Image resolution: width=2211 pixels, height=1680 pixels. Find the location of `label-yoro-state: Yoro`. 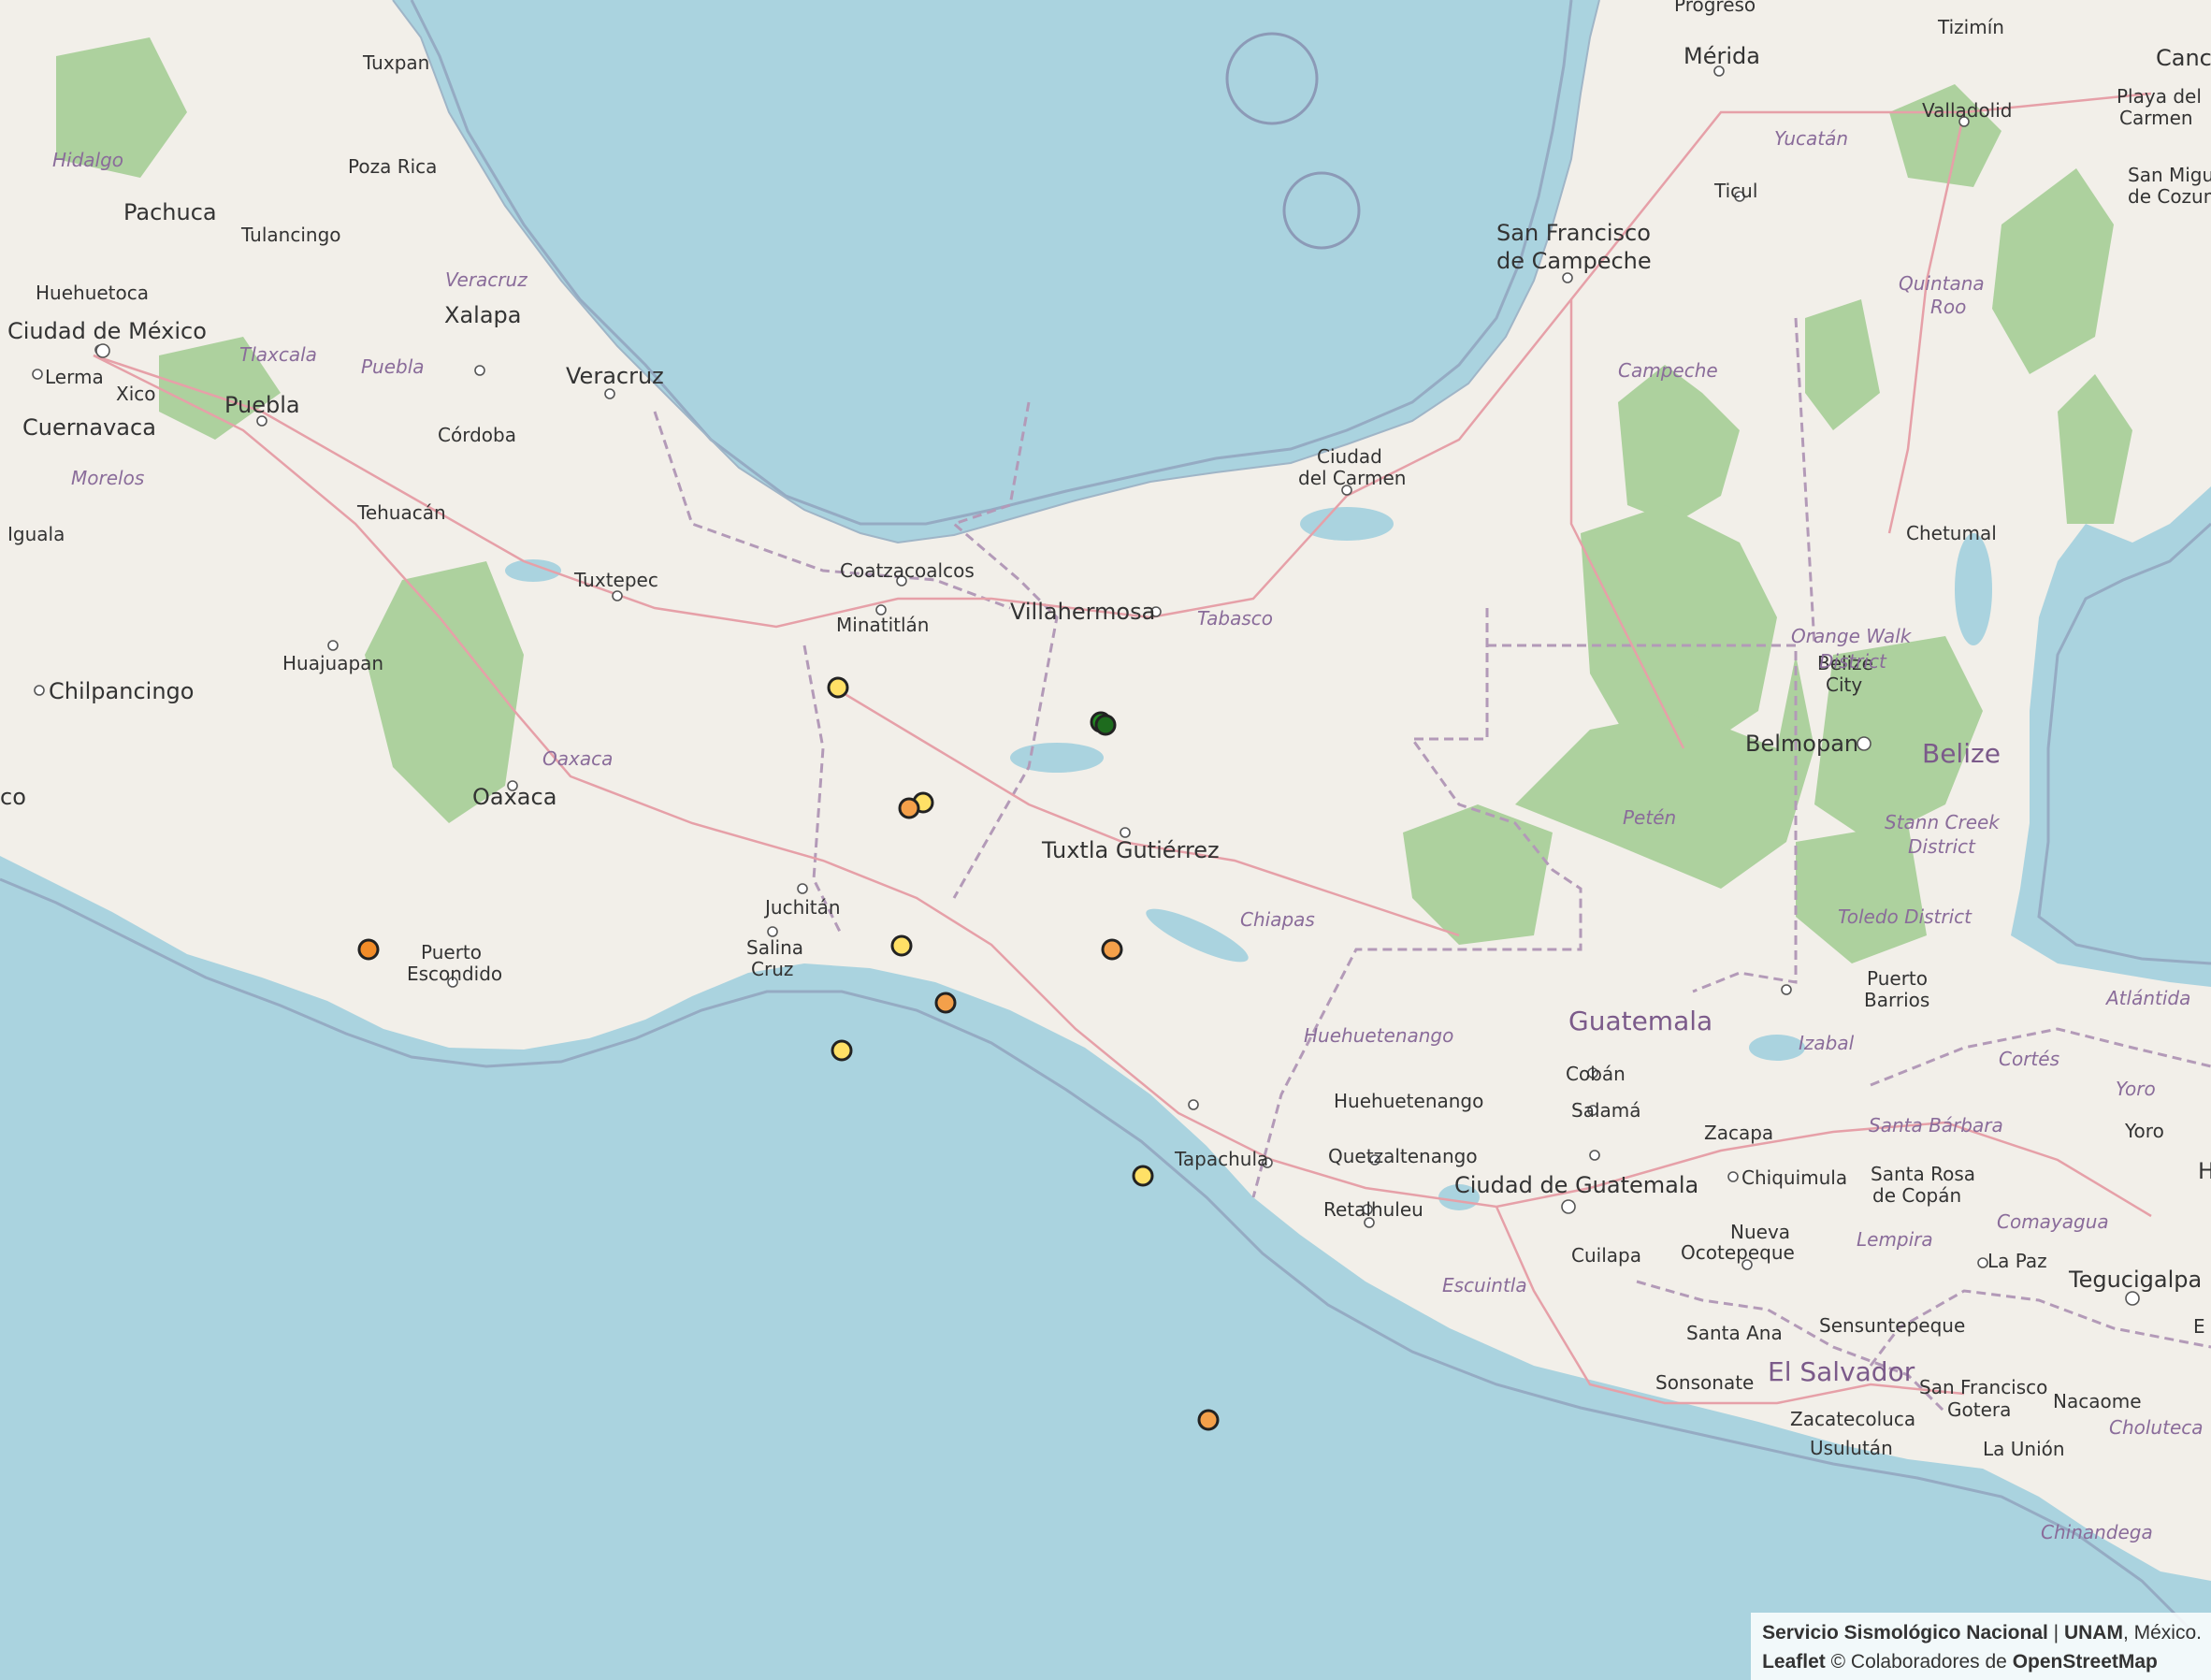

label-yoro-state: Yoro is located at coordinates (2136, 1089).